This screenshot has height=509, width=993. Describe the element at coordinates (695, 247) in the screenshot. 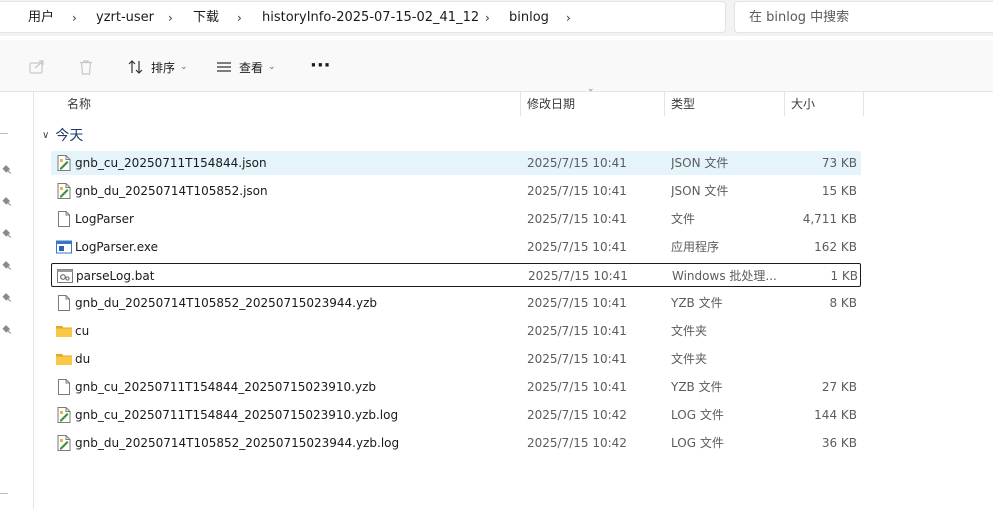

I see `file-type: 应用程序` at that location.